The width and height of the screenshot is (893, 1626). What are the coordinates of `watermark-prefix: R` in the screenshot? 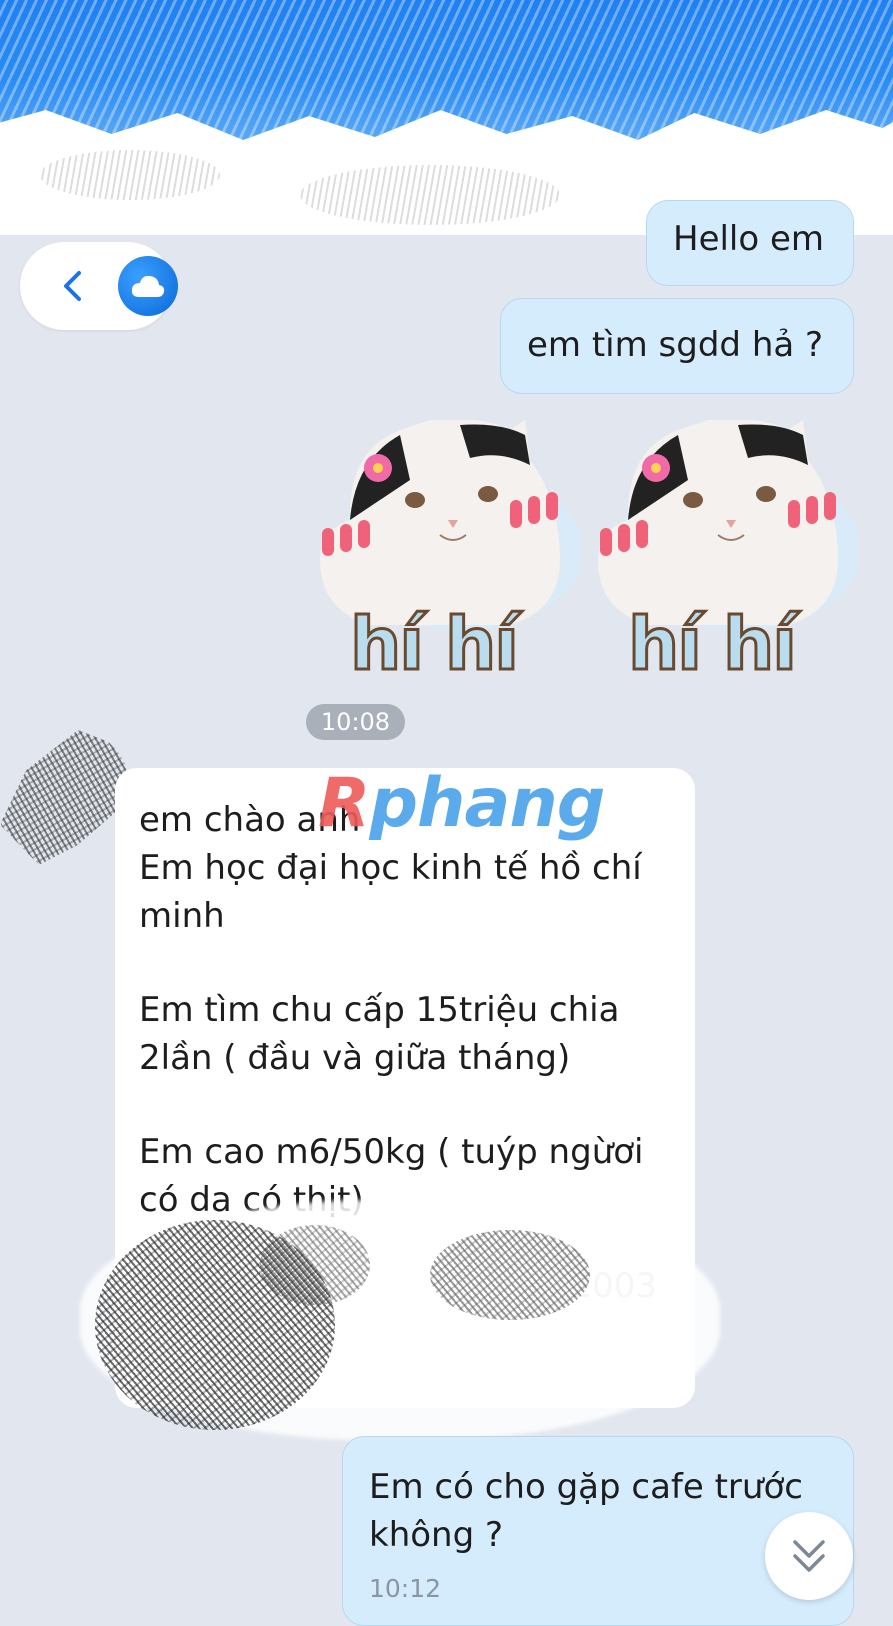 It's located at (344, 803).